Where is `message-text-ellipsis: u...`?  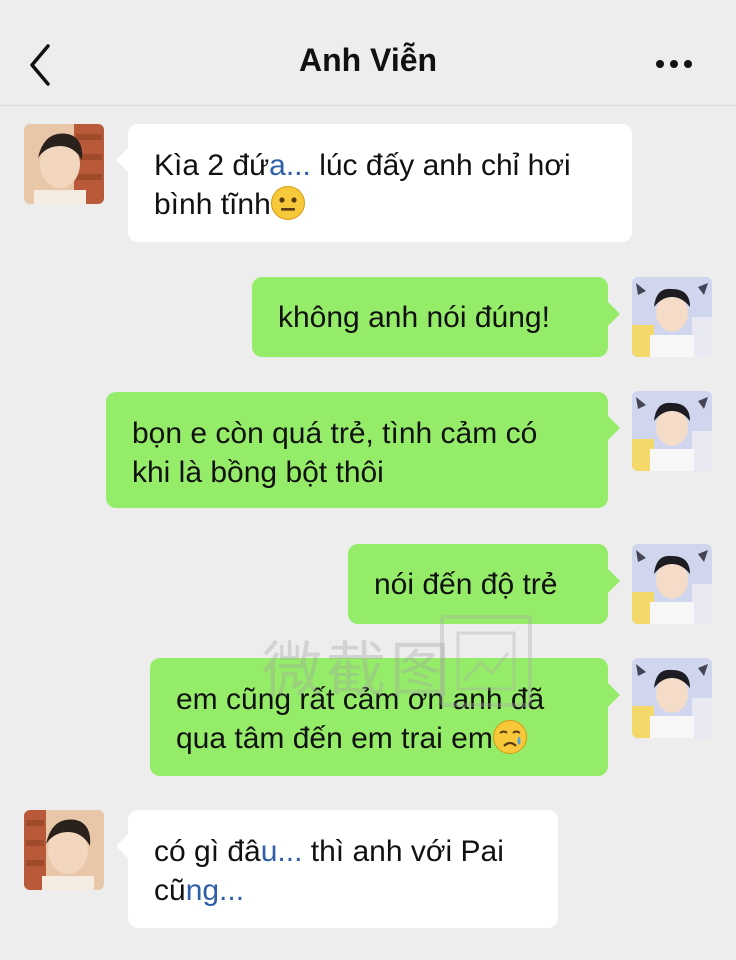 message-text-ellipsis: u... is located at coordinates (281, 851).